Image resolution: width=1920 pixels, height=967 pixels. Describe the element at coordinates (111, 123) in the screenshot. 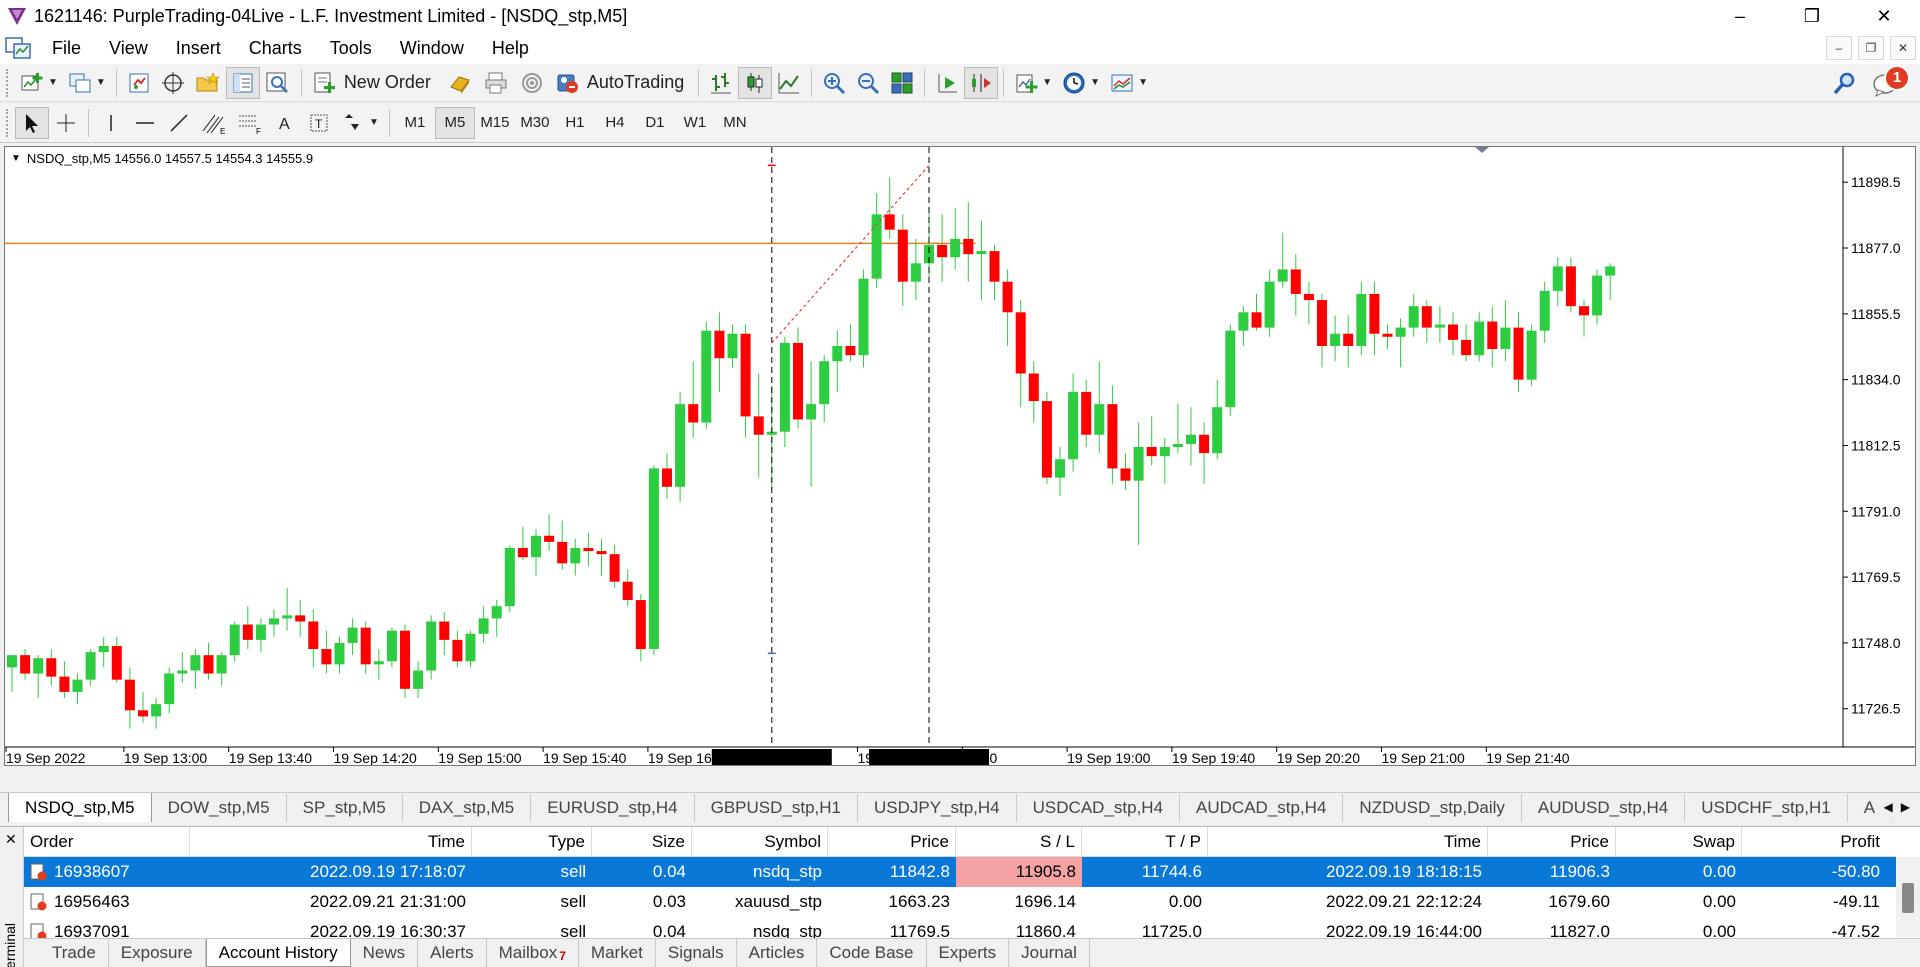

I see `vertical-line-button` at that location.